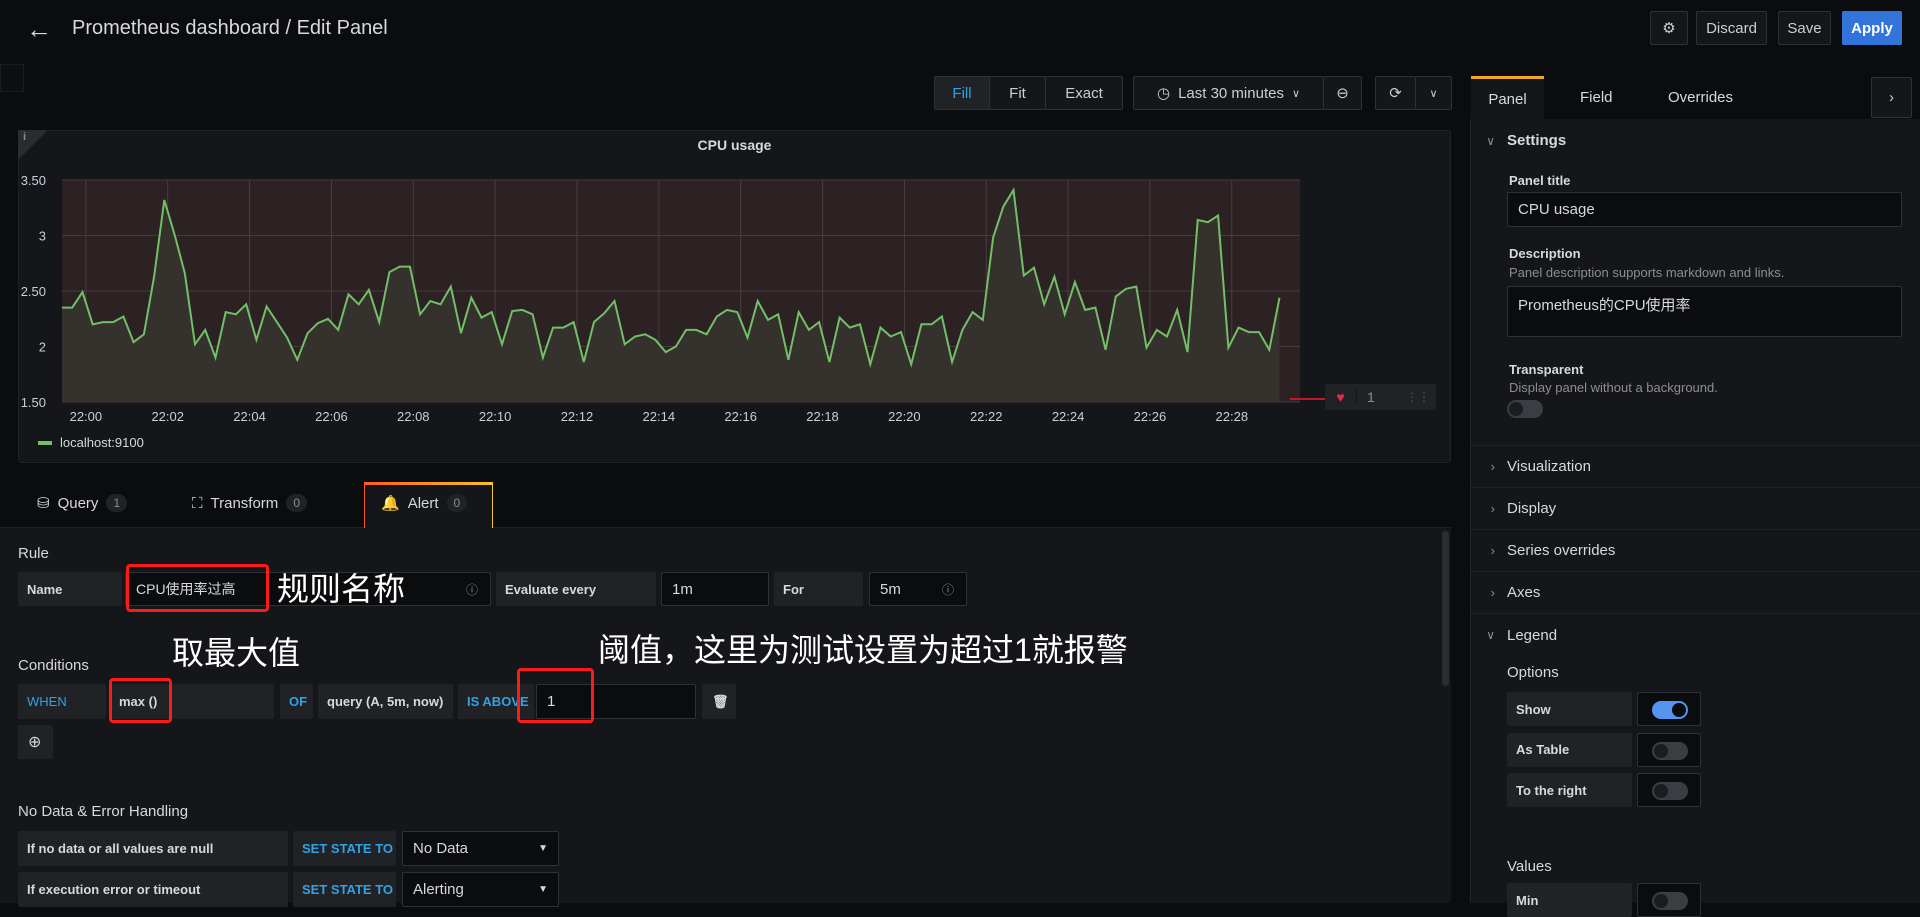 The image size is (1920, 917). I want to click on nodata-state-select: No Data ▼, so click(480, 848).